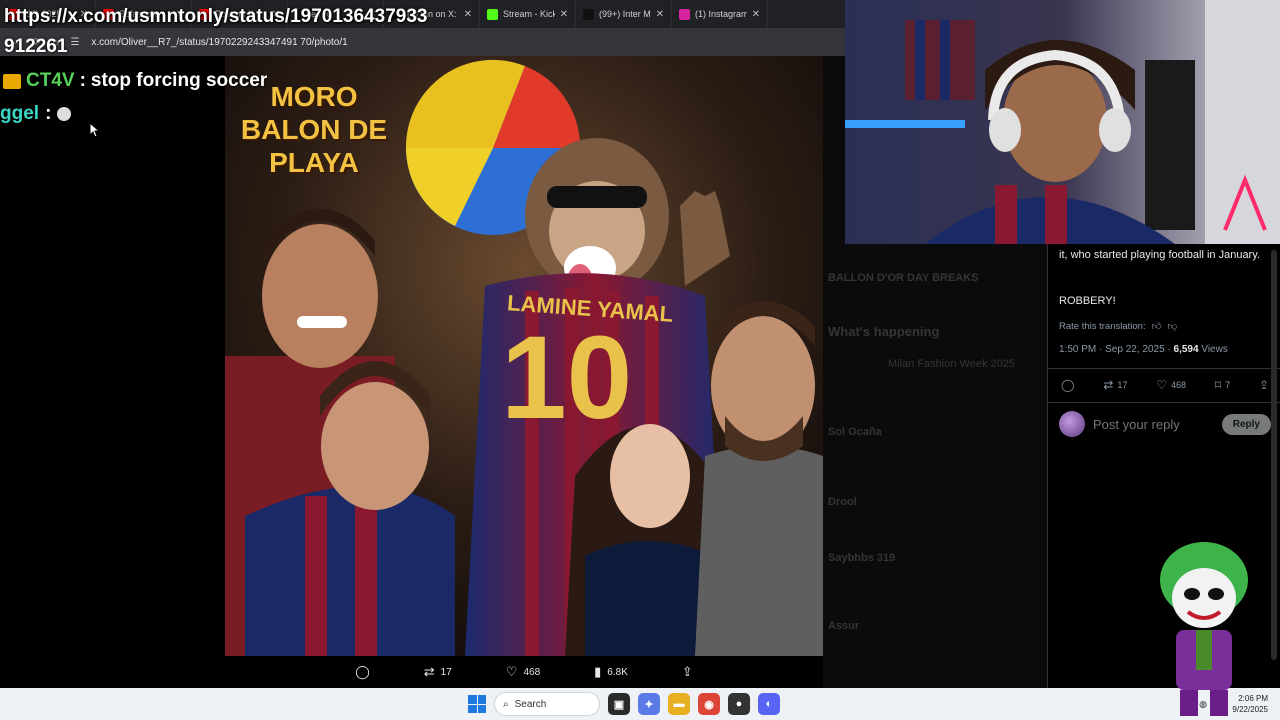 Image resolution: width=1280 pixels, height=720 pixels. What do you see at coordinates (1115, 385) in the screenshot?
I see `repost-button: ⇄ 17` at bounding box center [1115, 385].